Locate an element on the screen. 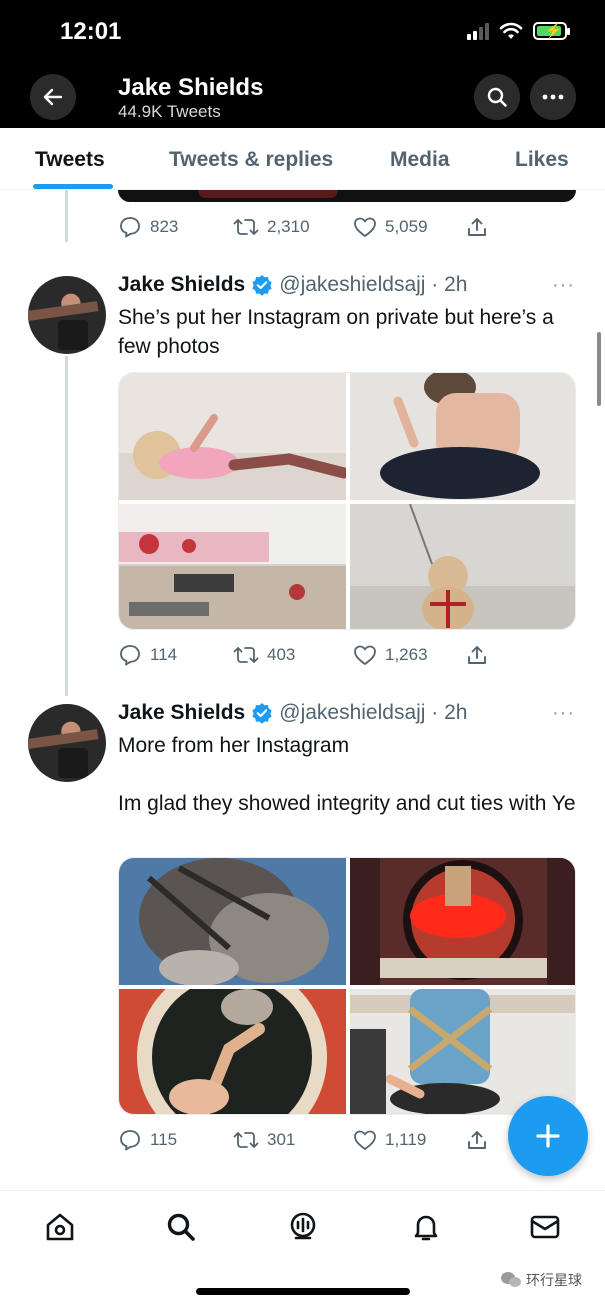 This screenshot has width=605, height=1308. more-options-button is located at coordinates (553, 97).